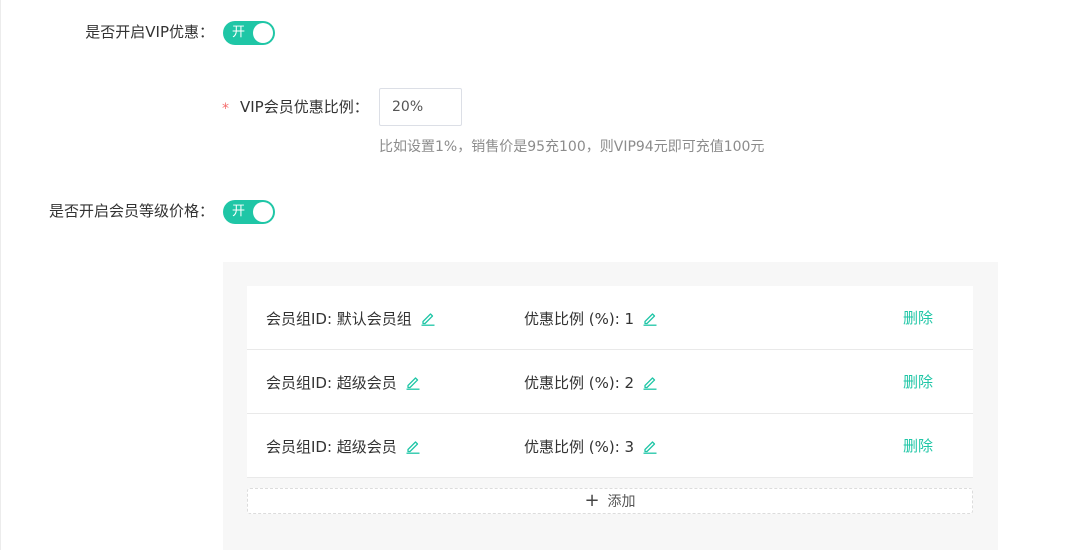 Image resolution: width=1080 pixels, height=550 pixels. Describe the element at coordinates (249, 212) in the screenshot. I see `member-level-price-switch: 开` at that location.